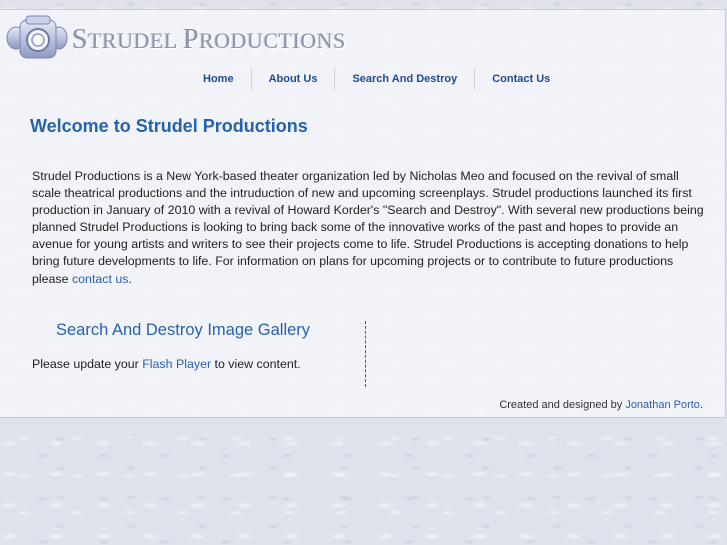 The image size is (727, 545). Describe the element at coordinates (176, 364) in the screenshot. I see `flash-player-link: Flash Player` at that location.